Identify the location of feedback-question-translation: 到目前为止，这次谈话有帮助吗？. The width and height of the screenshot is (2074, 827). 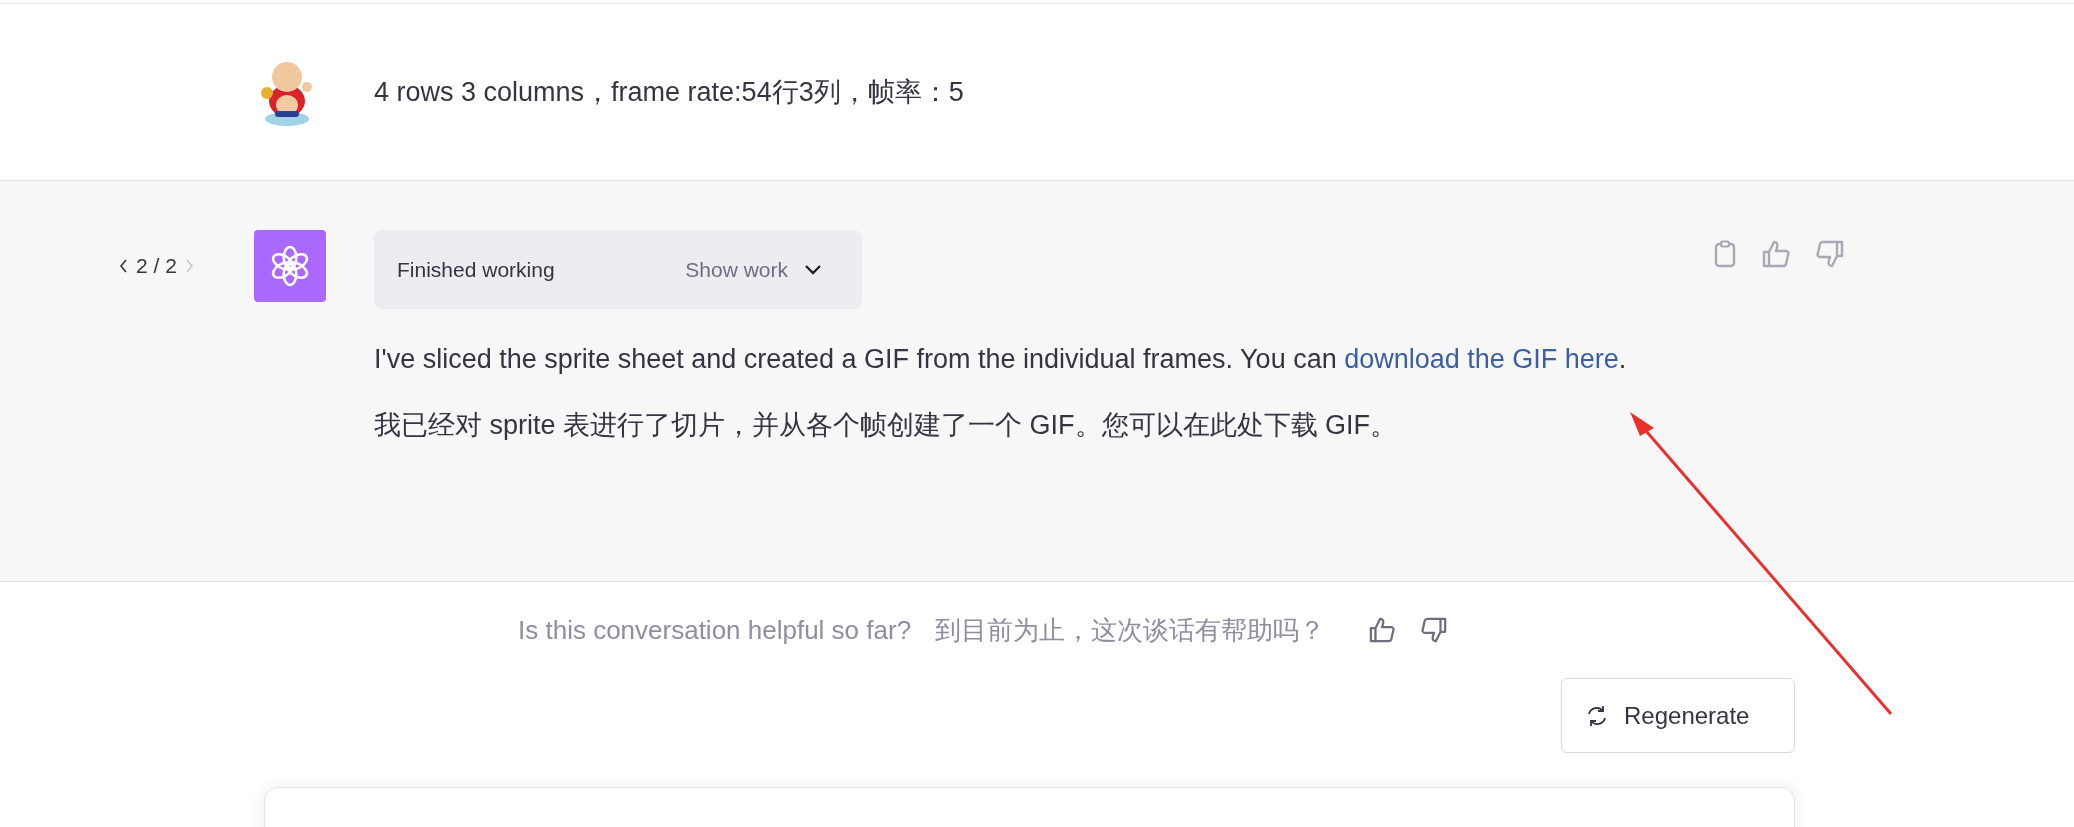
(1130, 630).